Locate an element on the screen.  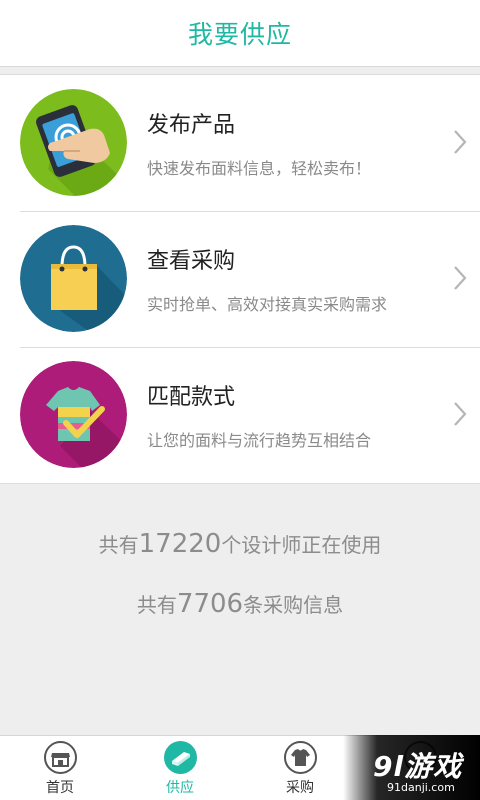
tshirt-check-icon is located at coordinates (73, 414).